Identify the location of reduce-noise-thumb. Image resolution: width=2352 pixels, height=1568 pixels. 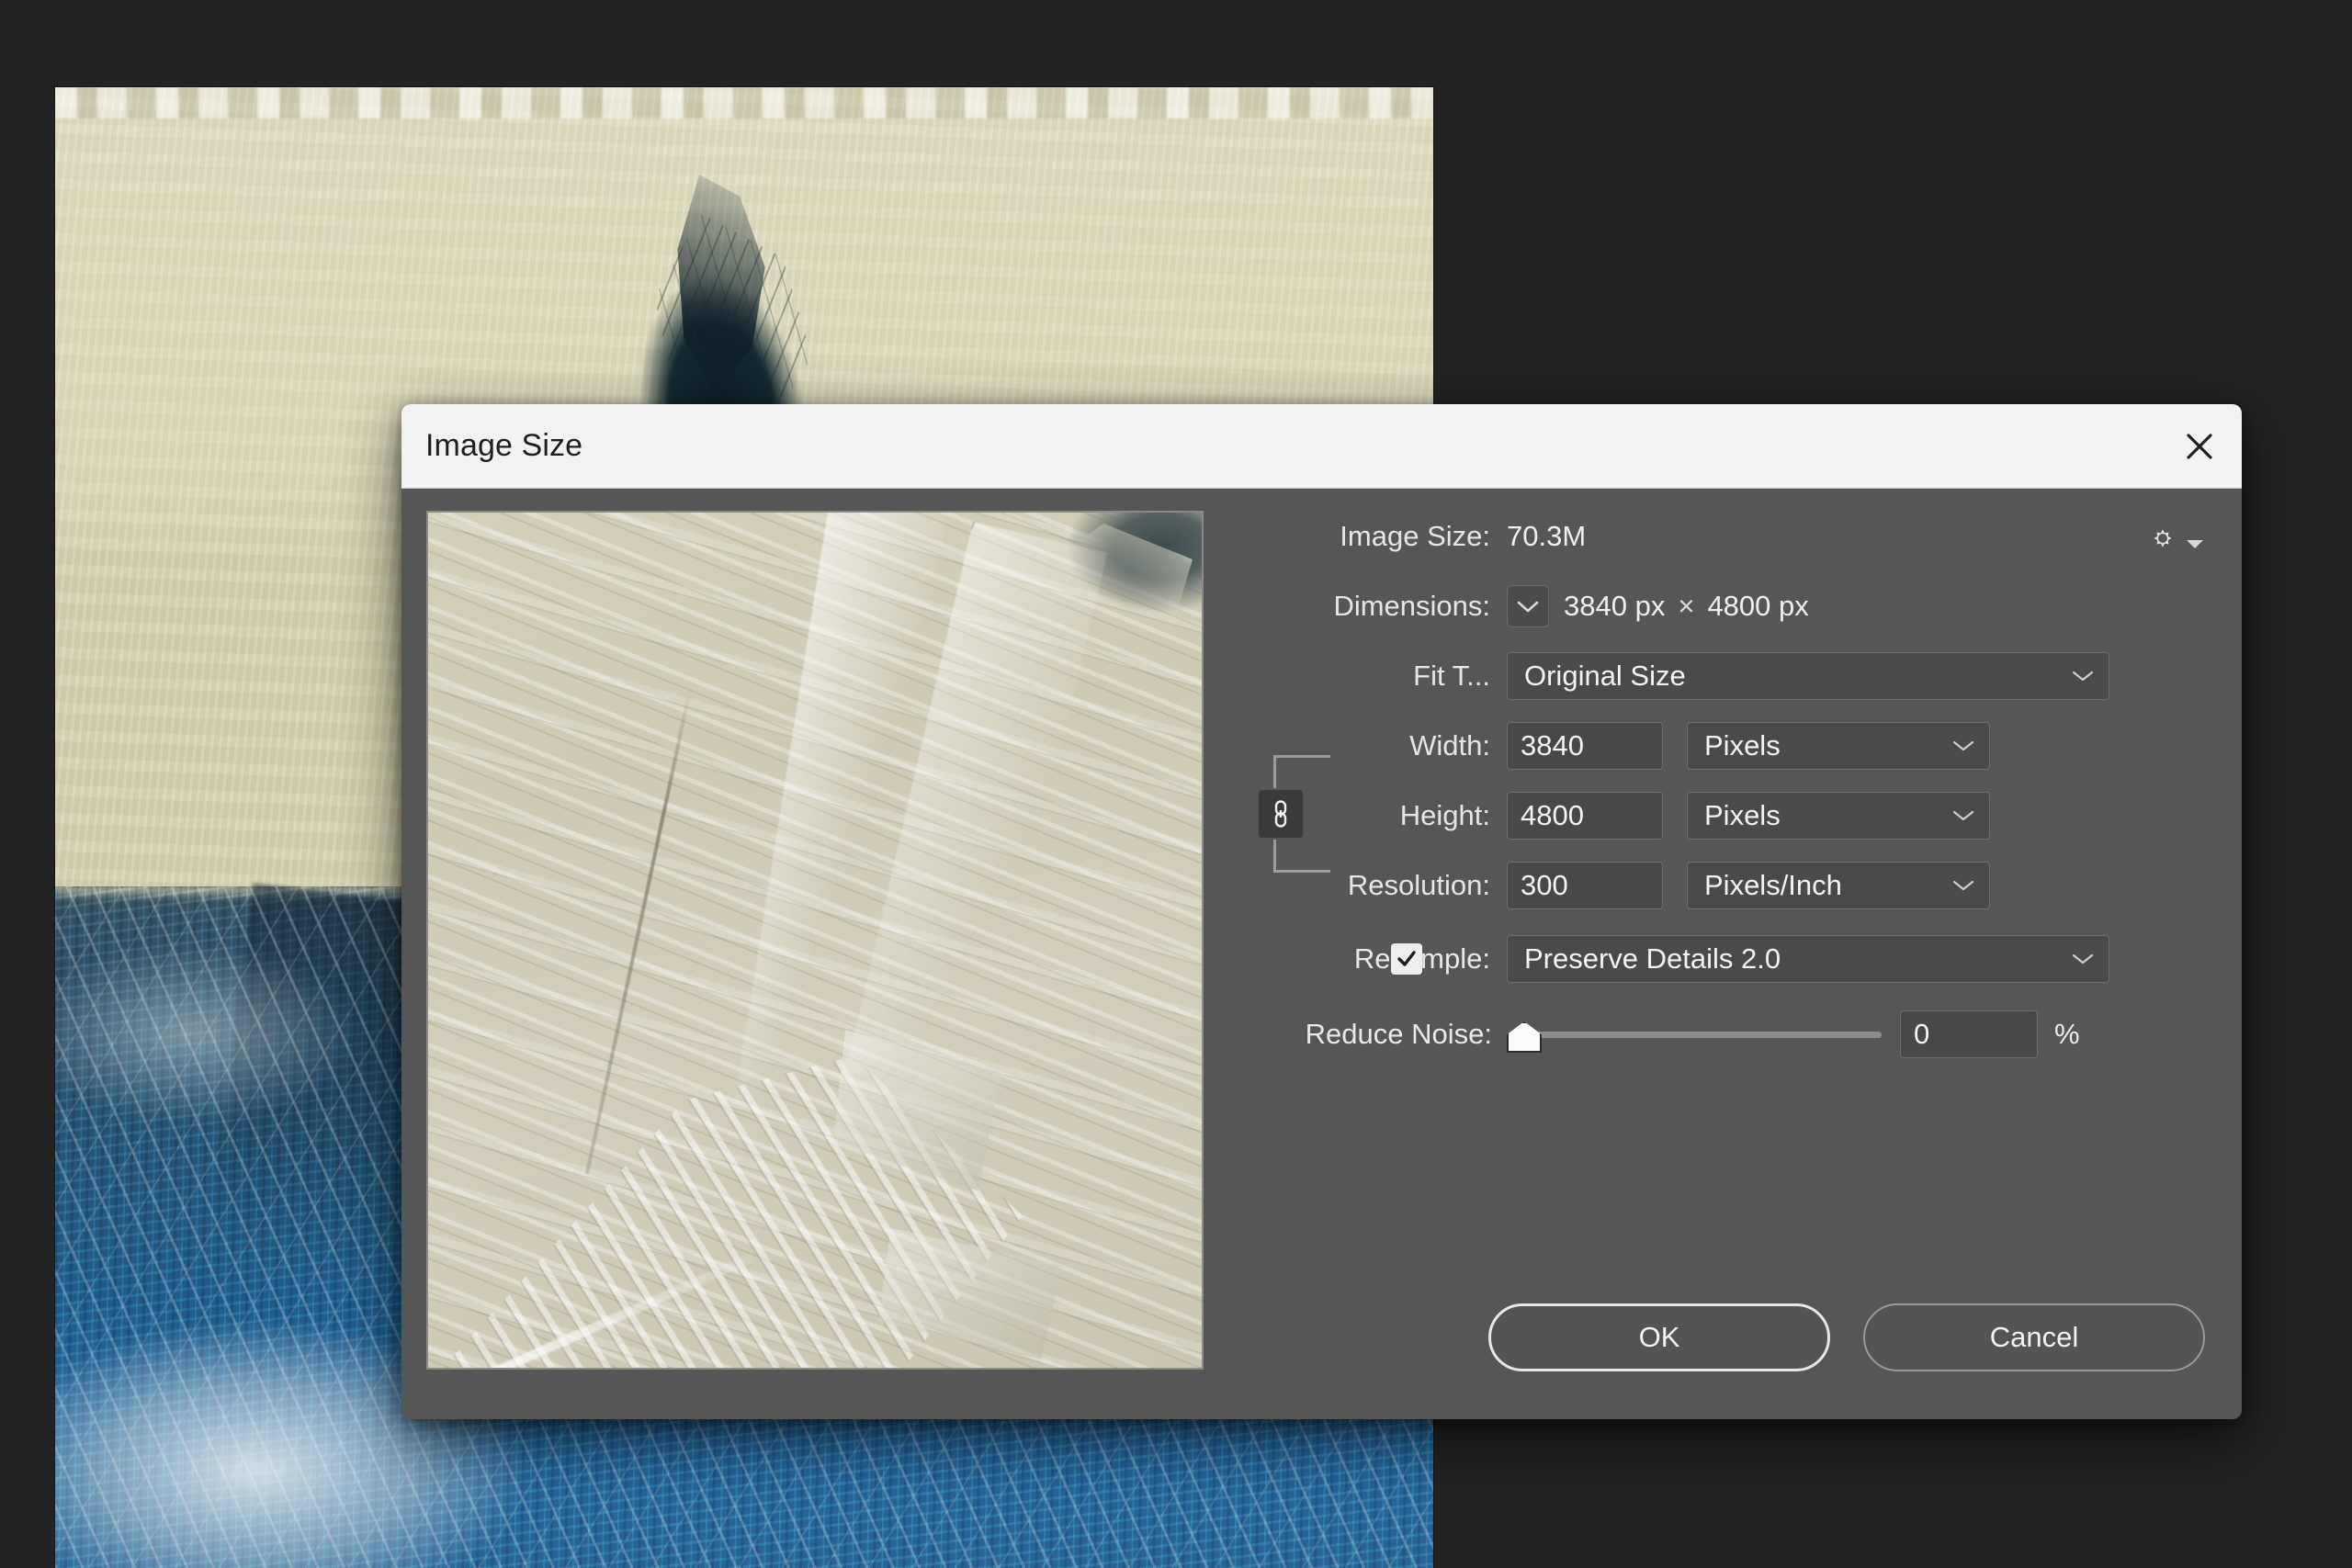
(1524, 1037).